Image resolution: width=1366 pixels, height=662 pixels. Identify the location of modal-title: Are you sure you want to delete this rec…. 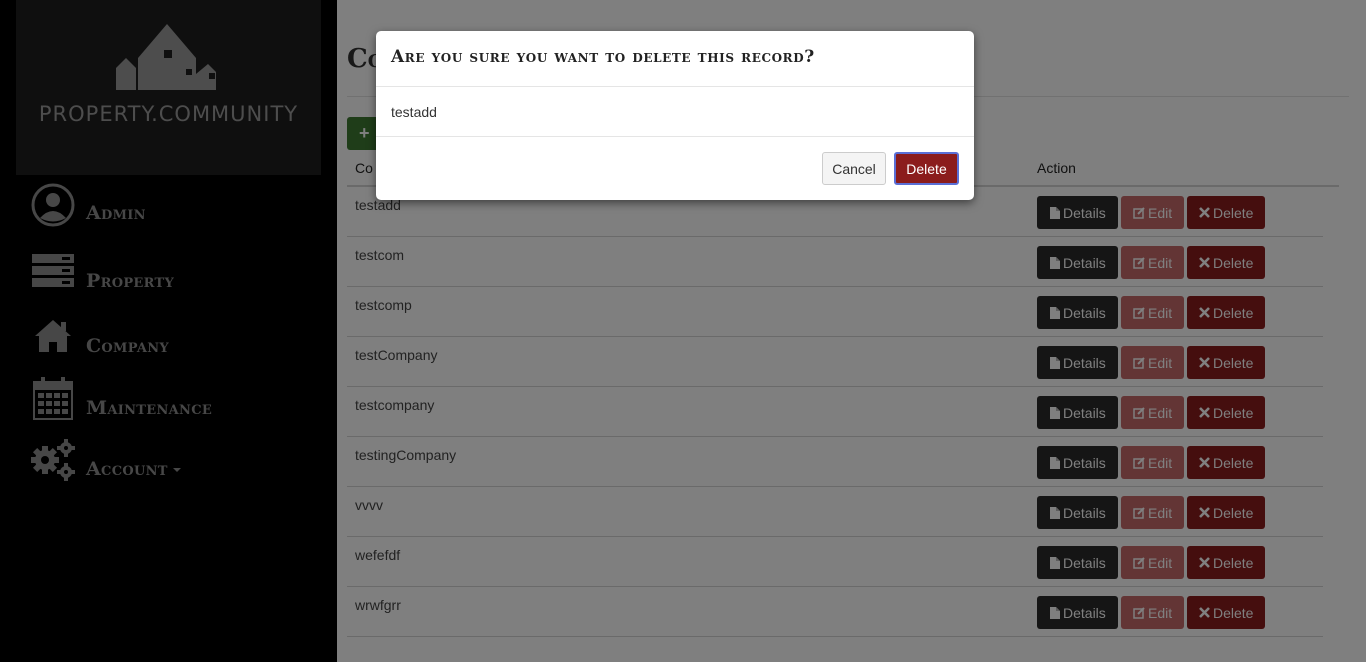
(603, 57).